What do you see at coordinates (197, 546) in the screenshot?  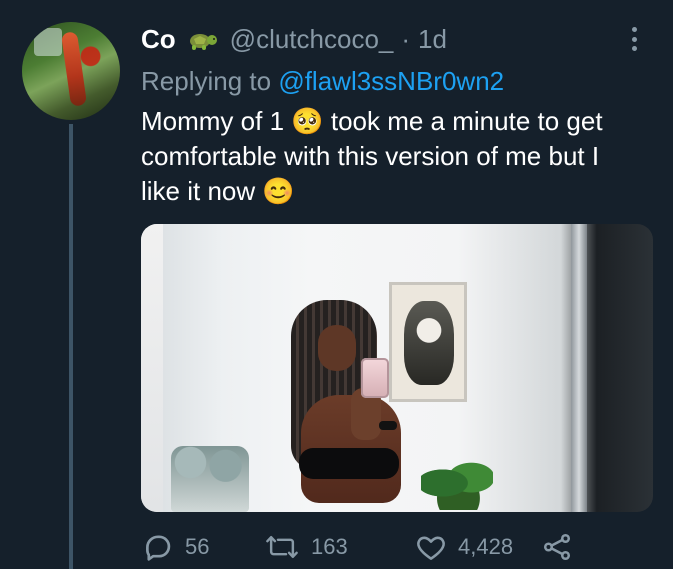 I see `reply-count: 56` at bounding box center [197, 546].